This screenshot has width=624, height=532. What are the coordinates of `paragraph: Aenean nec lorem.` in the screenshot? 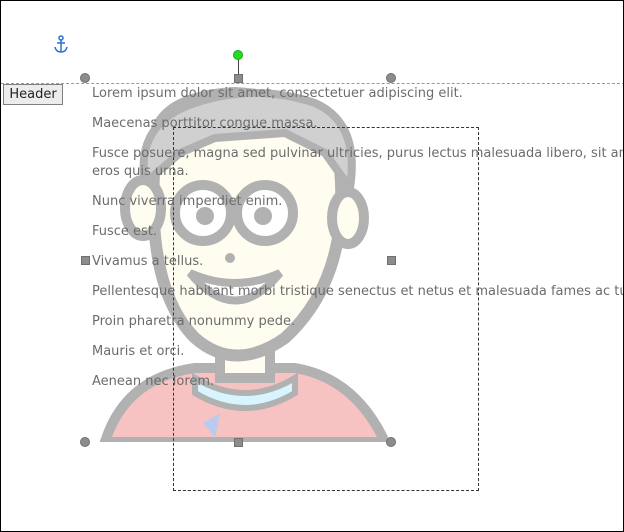 It's located at (357, 382).